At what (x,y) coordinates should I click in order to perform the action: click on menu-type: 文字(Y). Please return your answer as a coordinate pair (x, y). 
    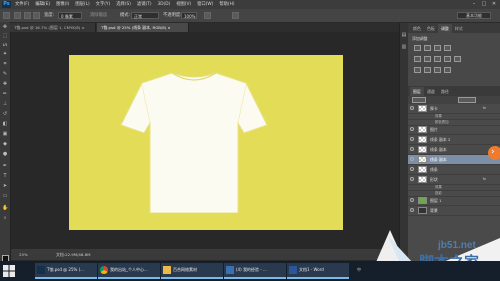
    Looking at the image, I should click on (103, 4).